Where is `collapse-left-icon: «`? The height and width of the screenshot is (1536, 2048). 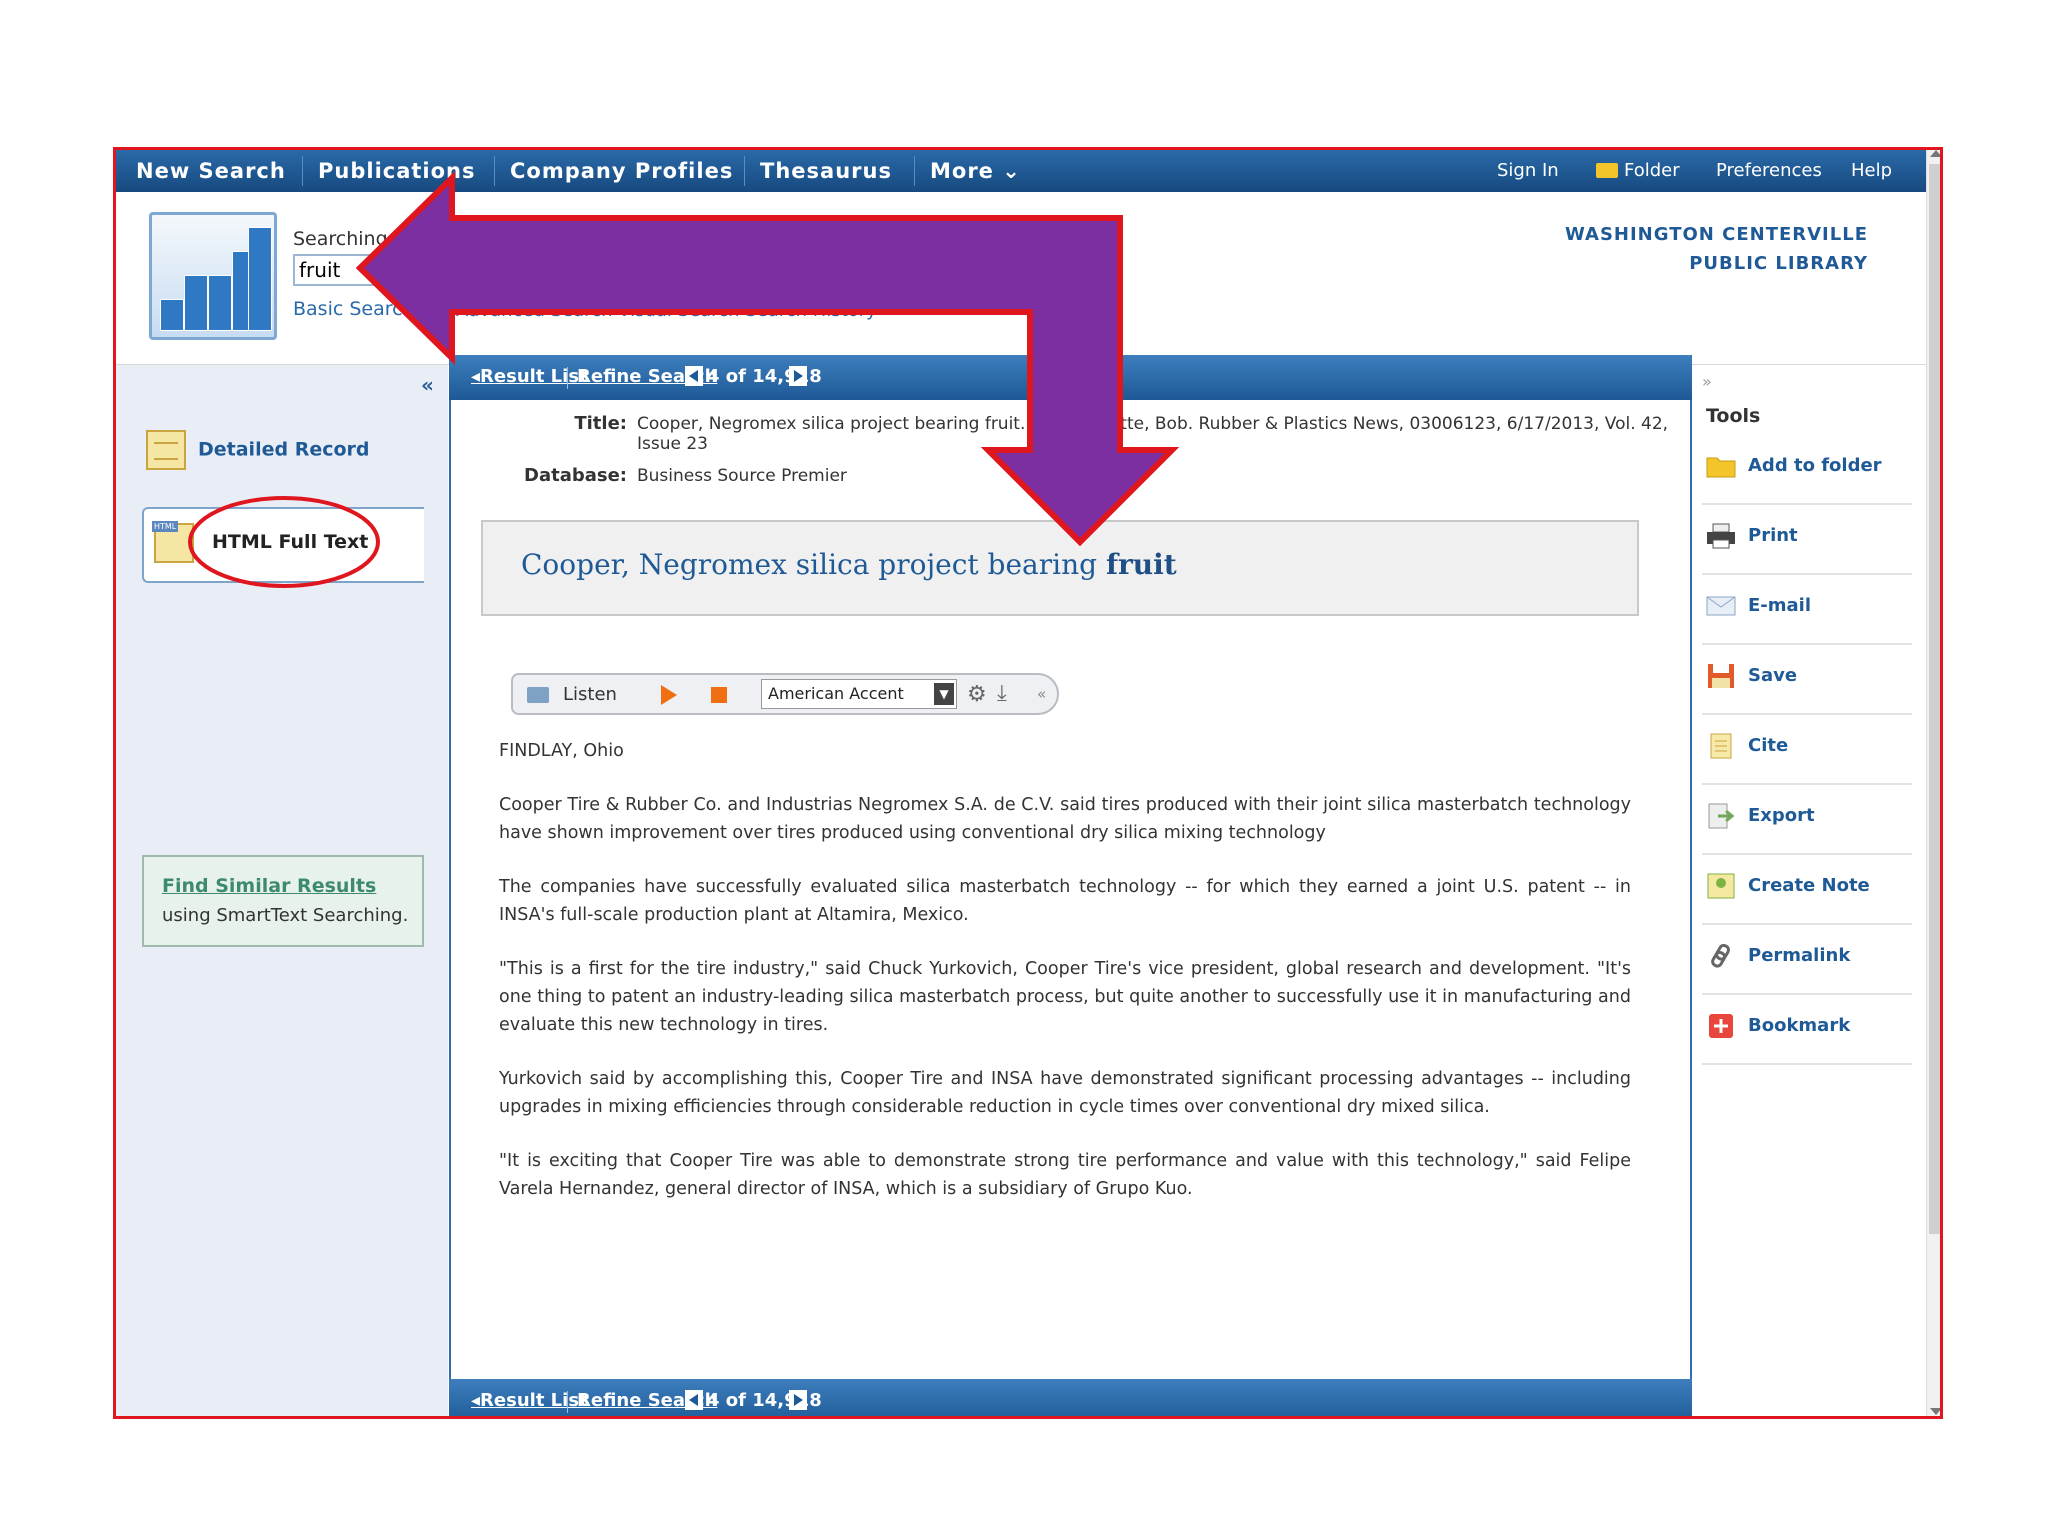 collapse-left-icon: « is located at coordinates (427, 385).